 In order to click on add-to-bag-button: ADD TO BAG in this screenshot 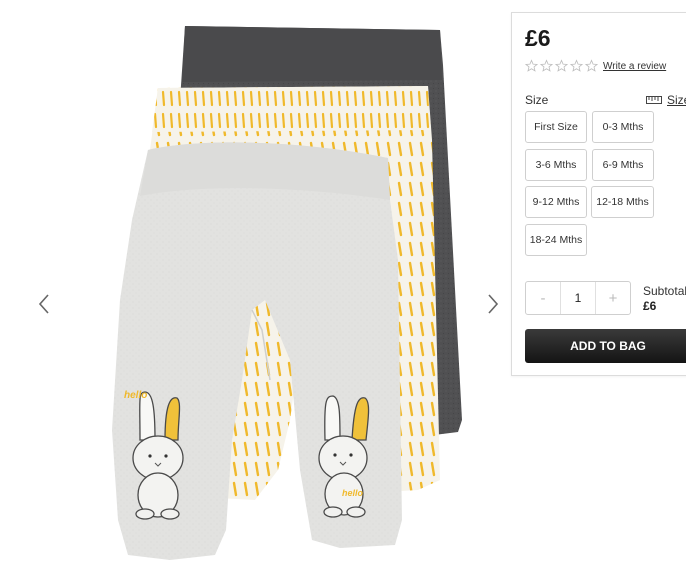, I will do `click(605, 346)`.